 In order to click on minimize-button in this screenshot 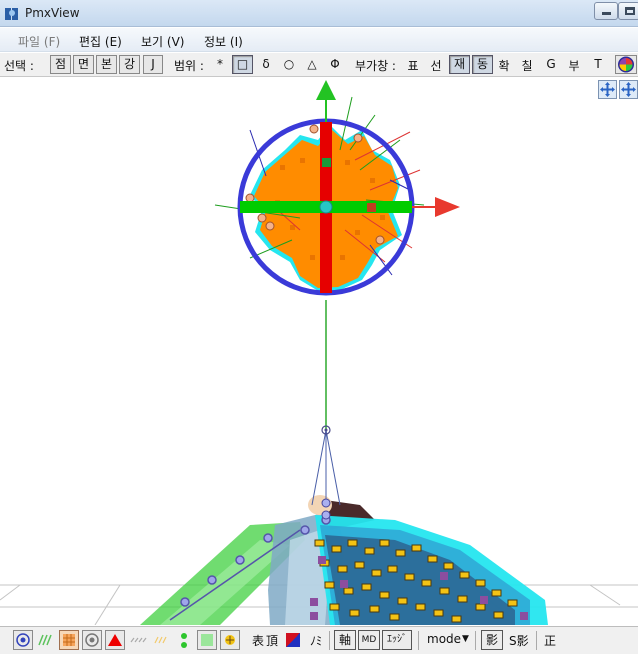, I will do `click(606, 11)`.